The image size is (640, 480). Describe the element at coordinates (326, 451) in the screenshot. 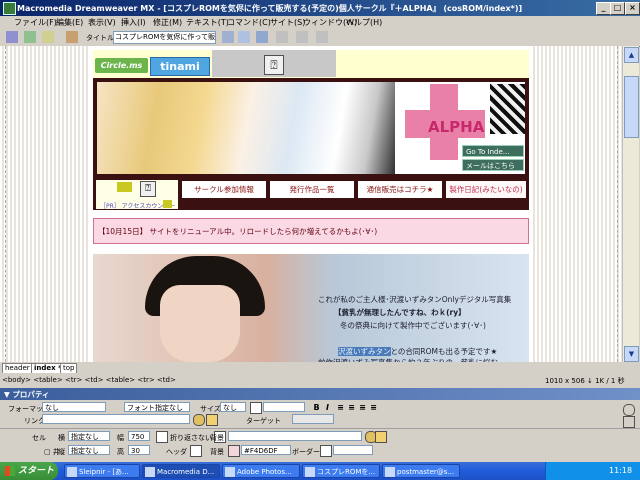

I see `border-color-swatch` at that location.